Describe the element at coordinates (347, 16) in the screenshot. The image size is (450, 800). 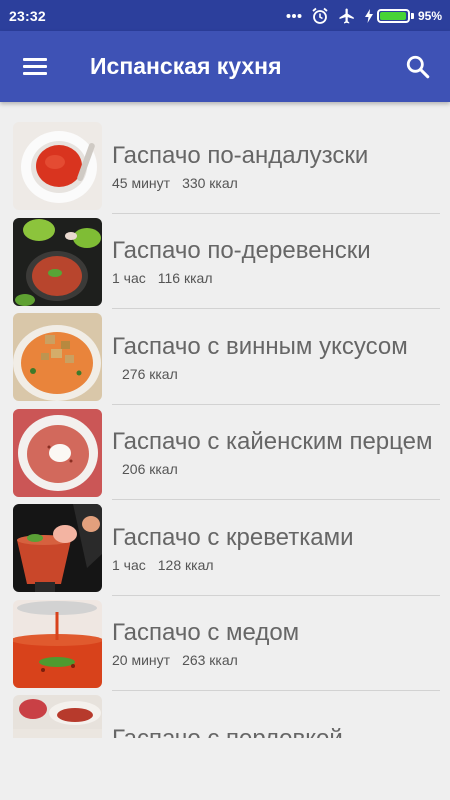
I see `airplane-mode-icon` at that location.